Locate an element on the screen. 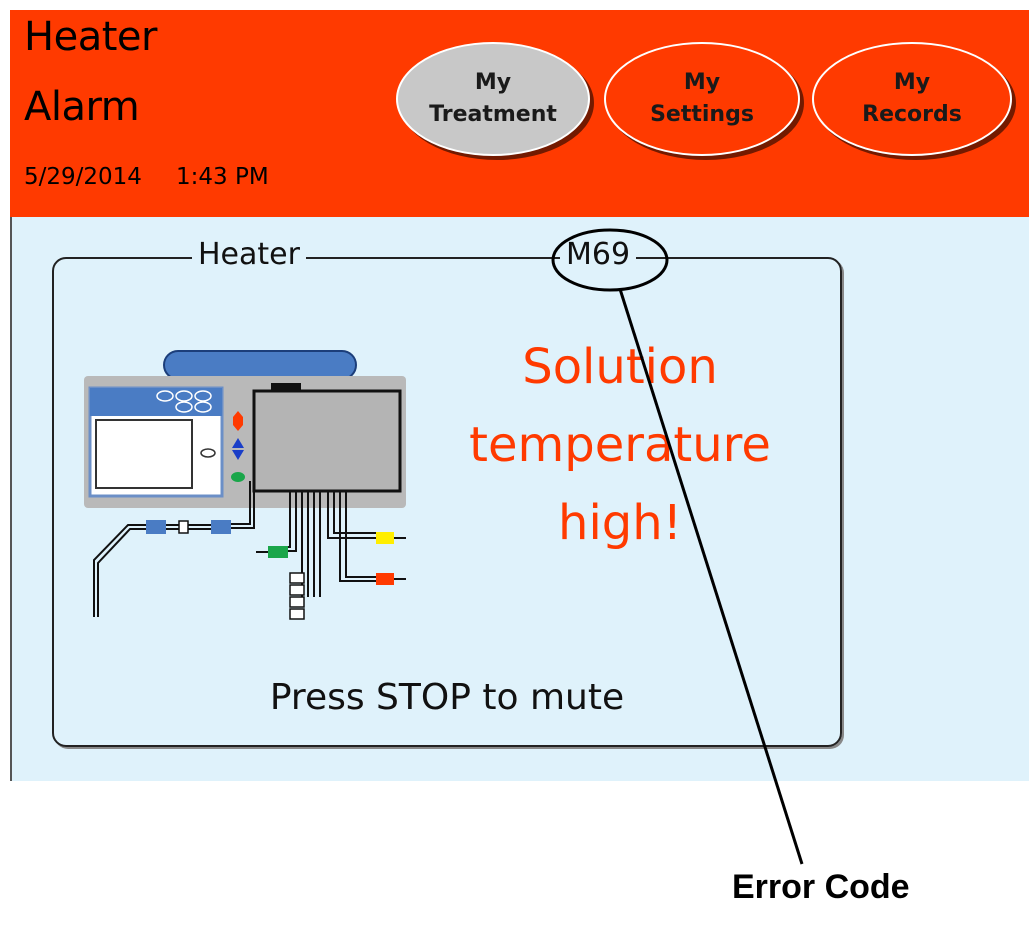 The image size is (1029, 932). error-code-annotation-label: Error Code is located at coordinates (821, 887).